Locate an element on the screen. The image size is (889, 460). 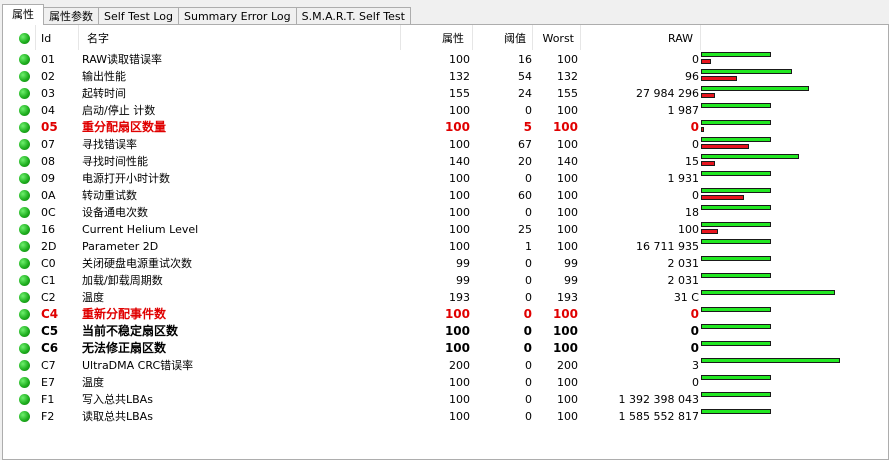
table-row: C5 当前不稳定扇区数 100 0 100 0 is located at coordinates (445, 331).